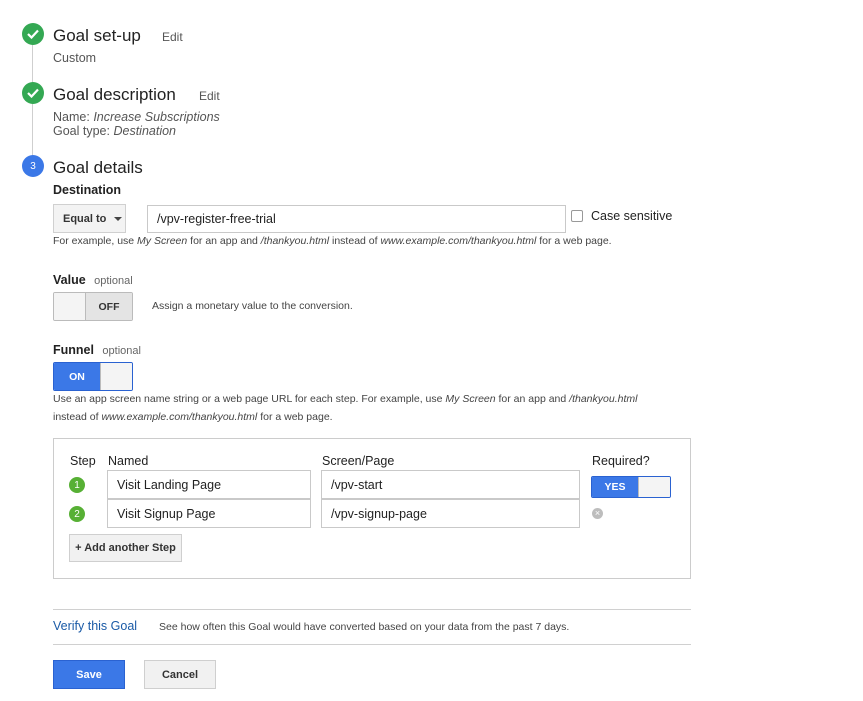 The image size is (863, 701). What do you see at coordinates (209, 513) in the screenshot?
I see `funnel-step-name-input: Visit Signup Page` at bounding box center [209, 513].